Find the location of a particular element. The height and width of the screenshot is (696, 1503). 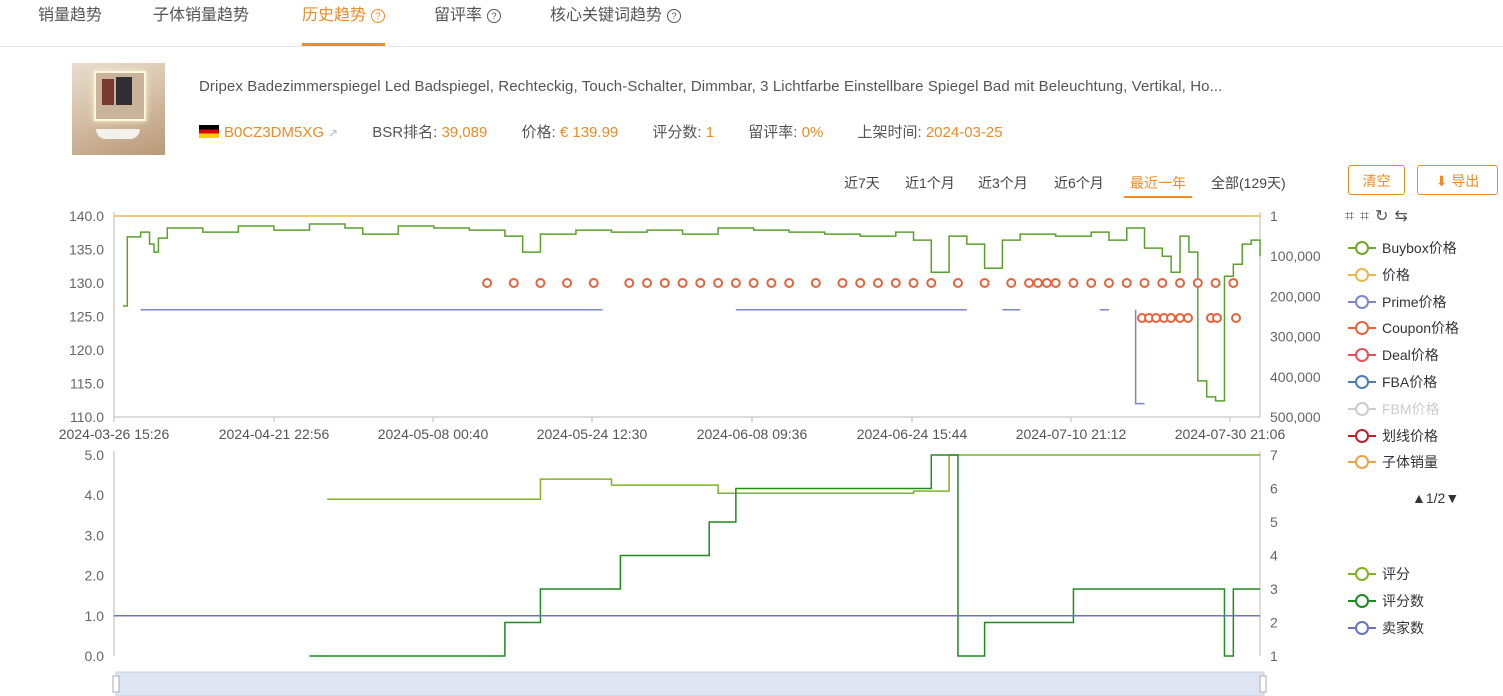

y-right-tick-label: 100,000 is located at coordinates (1295, 256).